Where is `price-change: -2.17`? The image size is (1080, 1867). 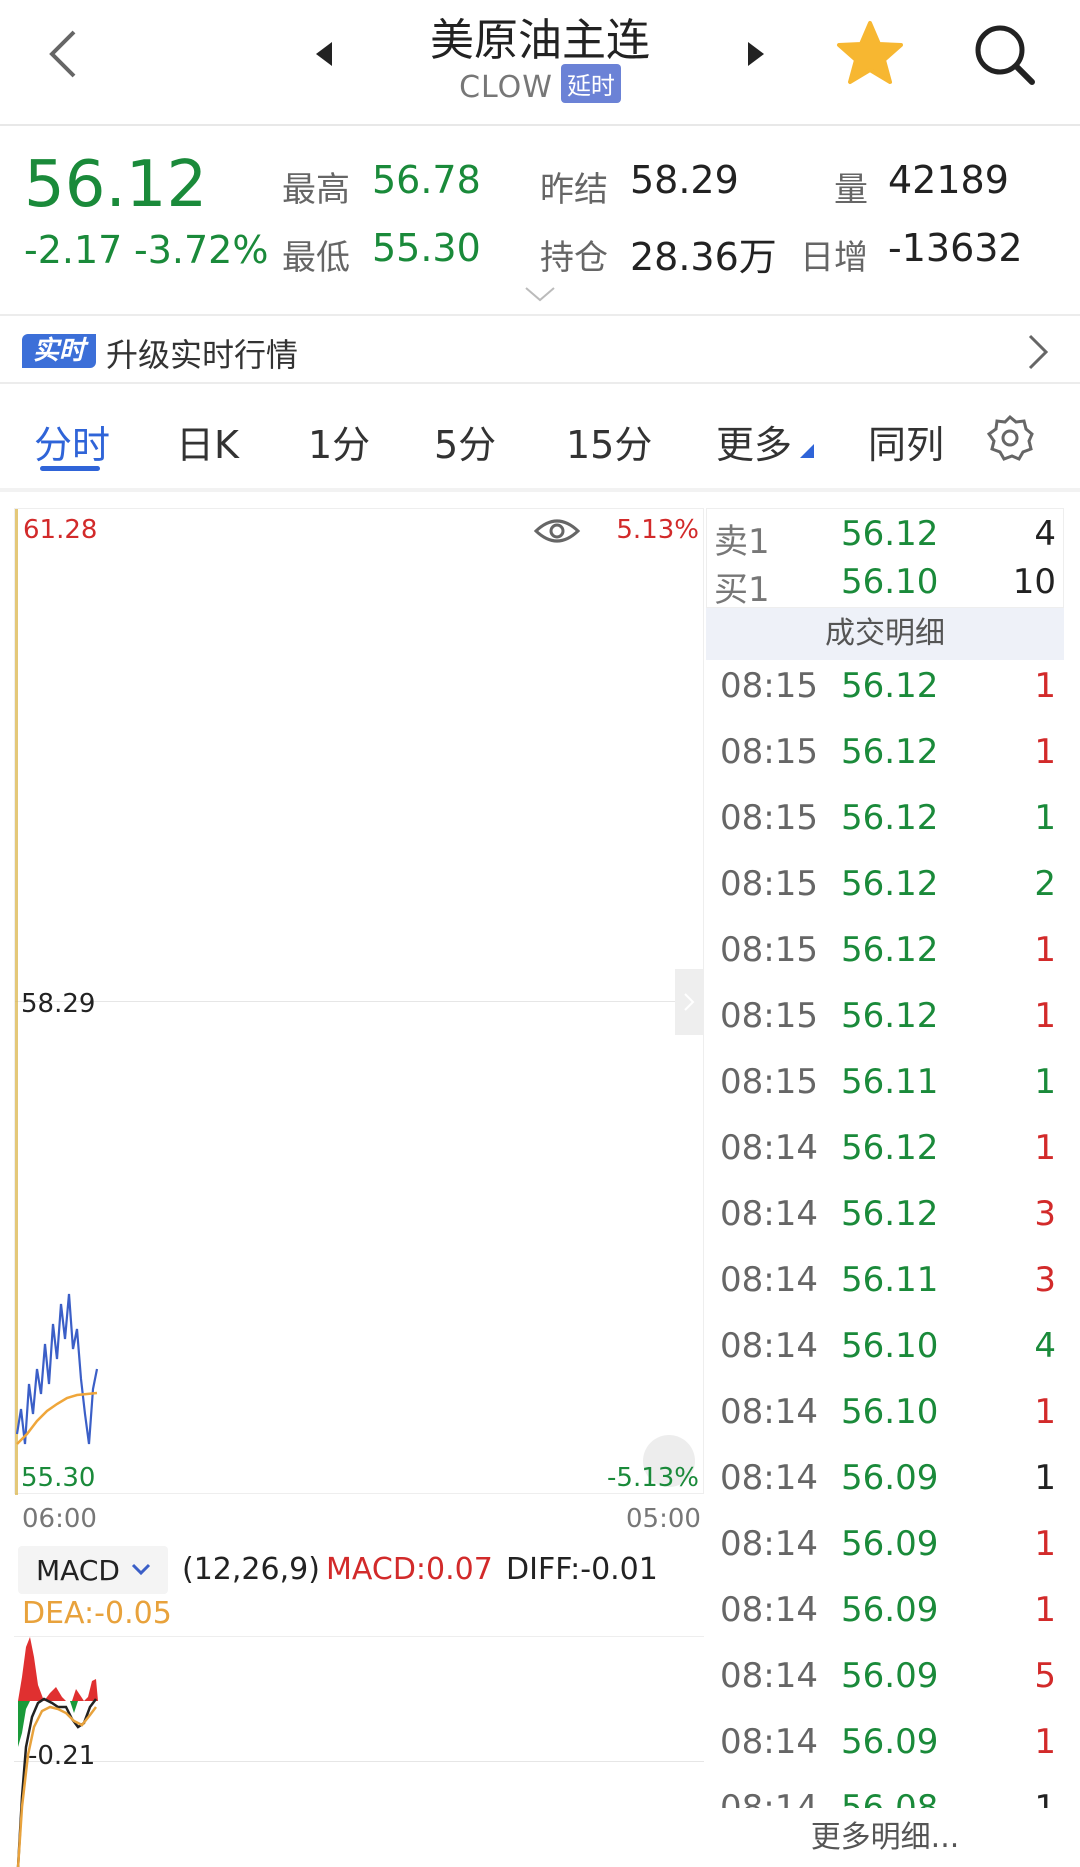
price-change: -2.17 is located at coordinates (73, 250).